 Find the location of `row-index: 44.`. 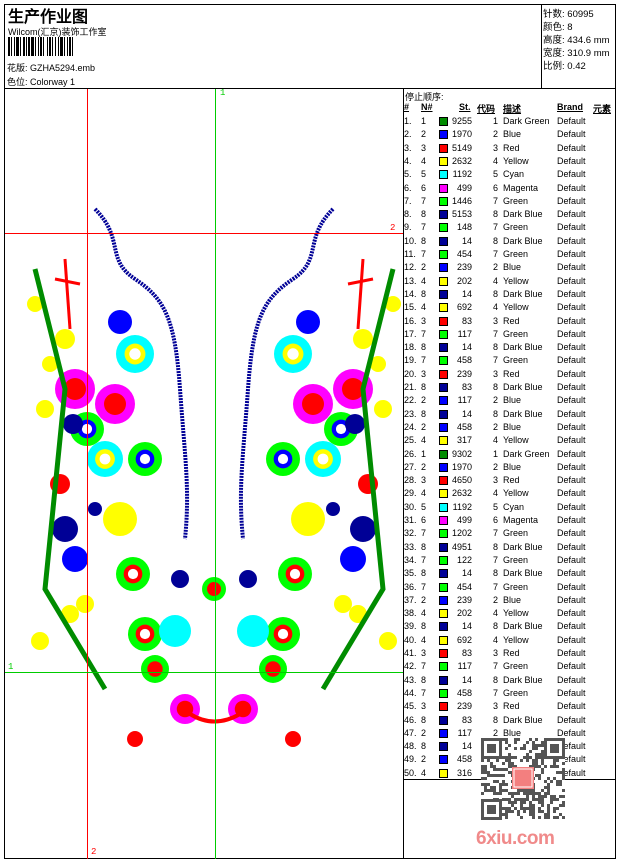

row-index: 44. is located at coordinates (410, 692).